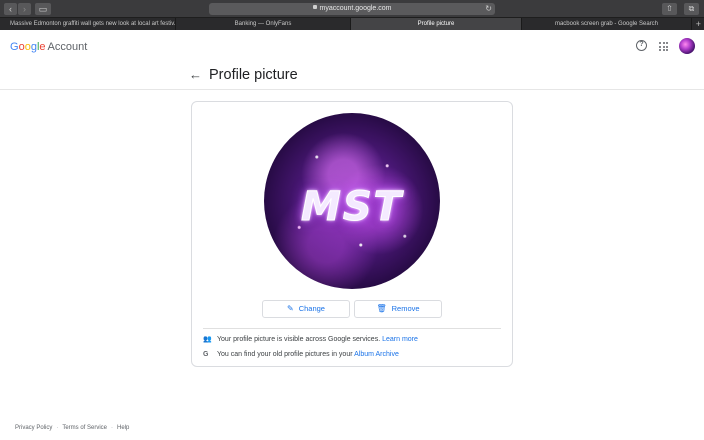 The width and height of the screenshot is (704, 440). Describe the element at coordinates (641, 45) in the screenshot. I see `help-circle-icon: ?` at that location.